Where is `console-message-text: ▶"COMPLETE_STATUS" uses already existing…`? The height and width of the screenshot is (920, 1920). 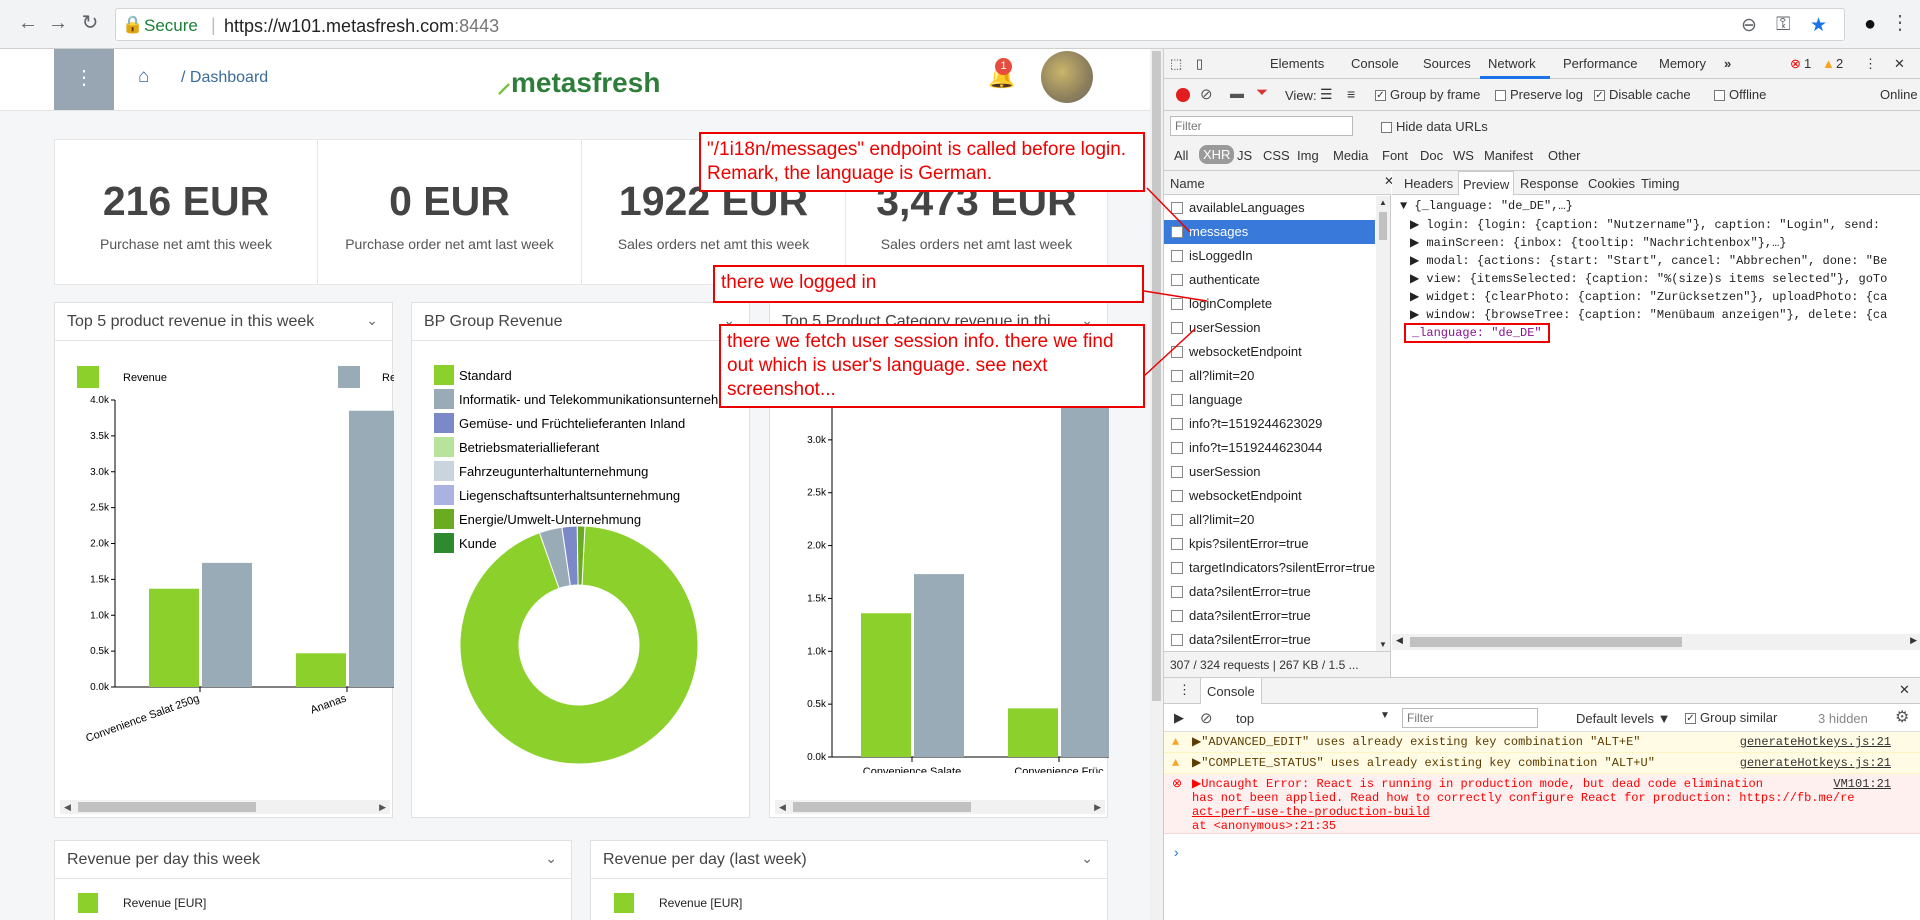 console-message-text: ▶"COMPLETE_STATUS" uses already existing… is located at coordinates (1423, 763).